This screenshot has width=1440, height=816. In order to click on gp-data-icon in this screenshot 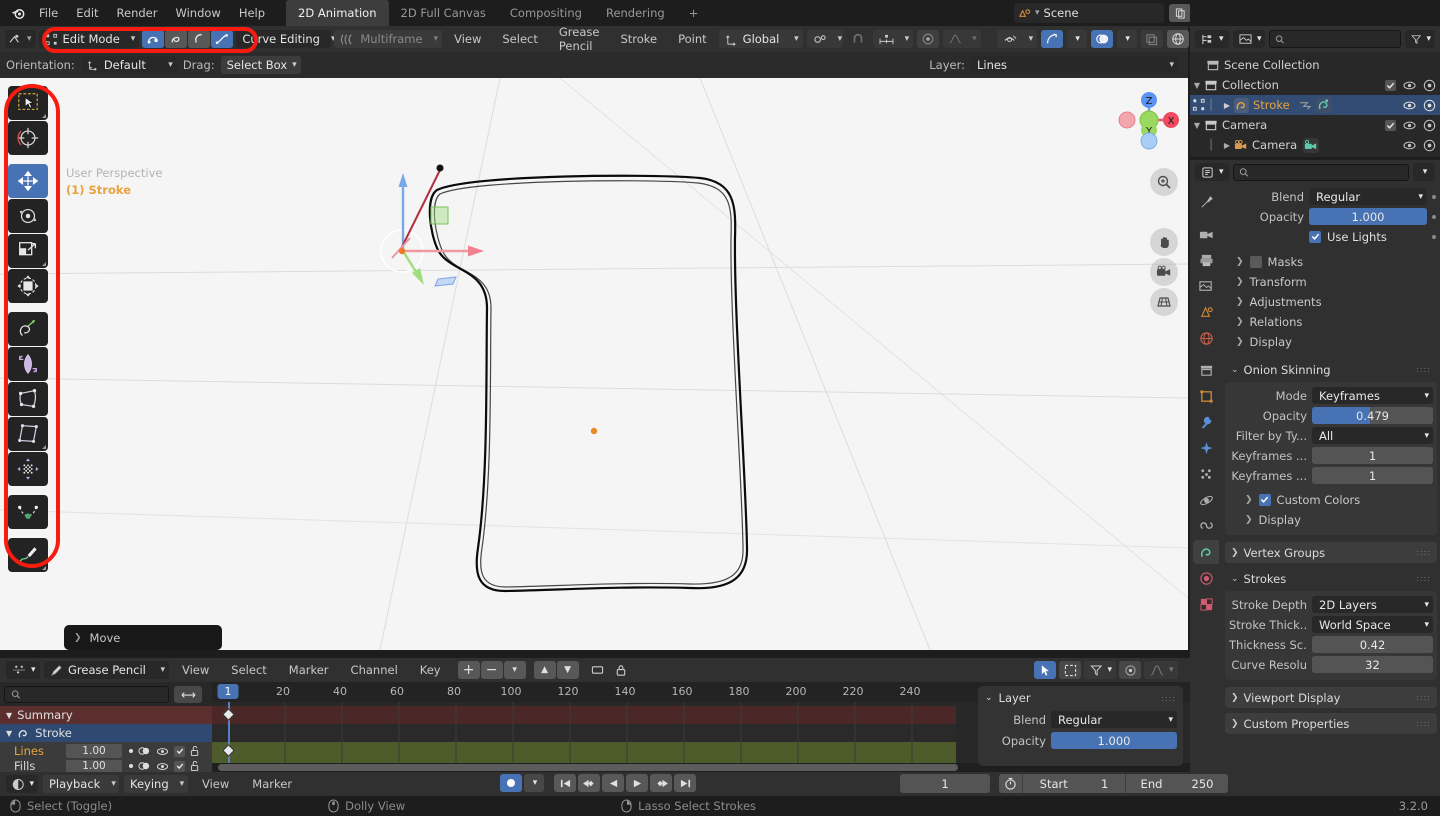, I will do `click(1323, 105)`.